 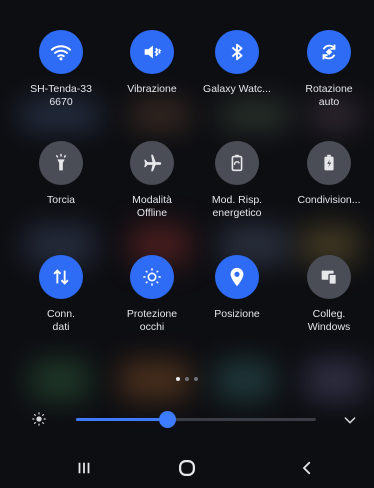 I want to click on tile-auto-rotate: Rotazione auto, so click(x=329, y=69).